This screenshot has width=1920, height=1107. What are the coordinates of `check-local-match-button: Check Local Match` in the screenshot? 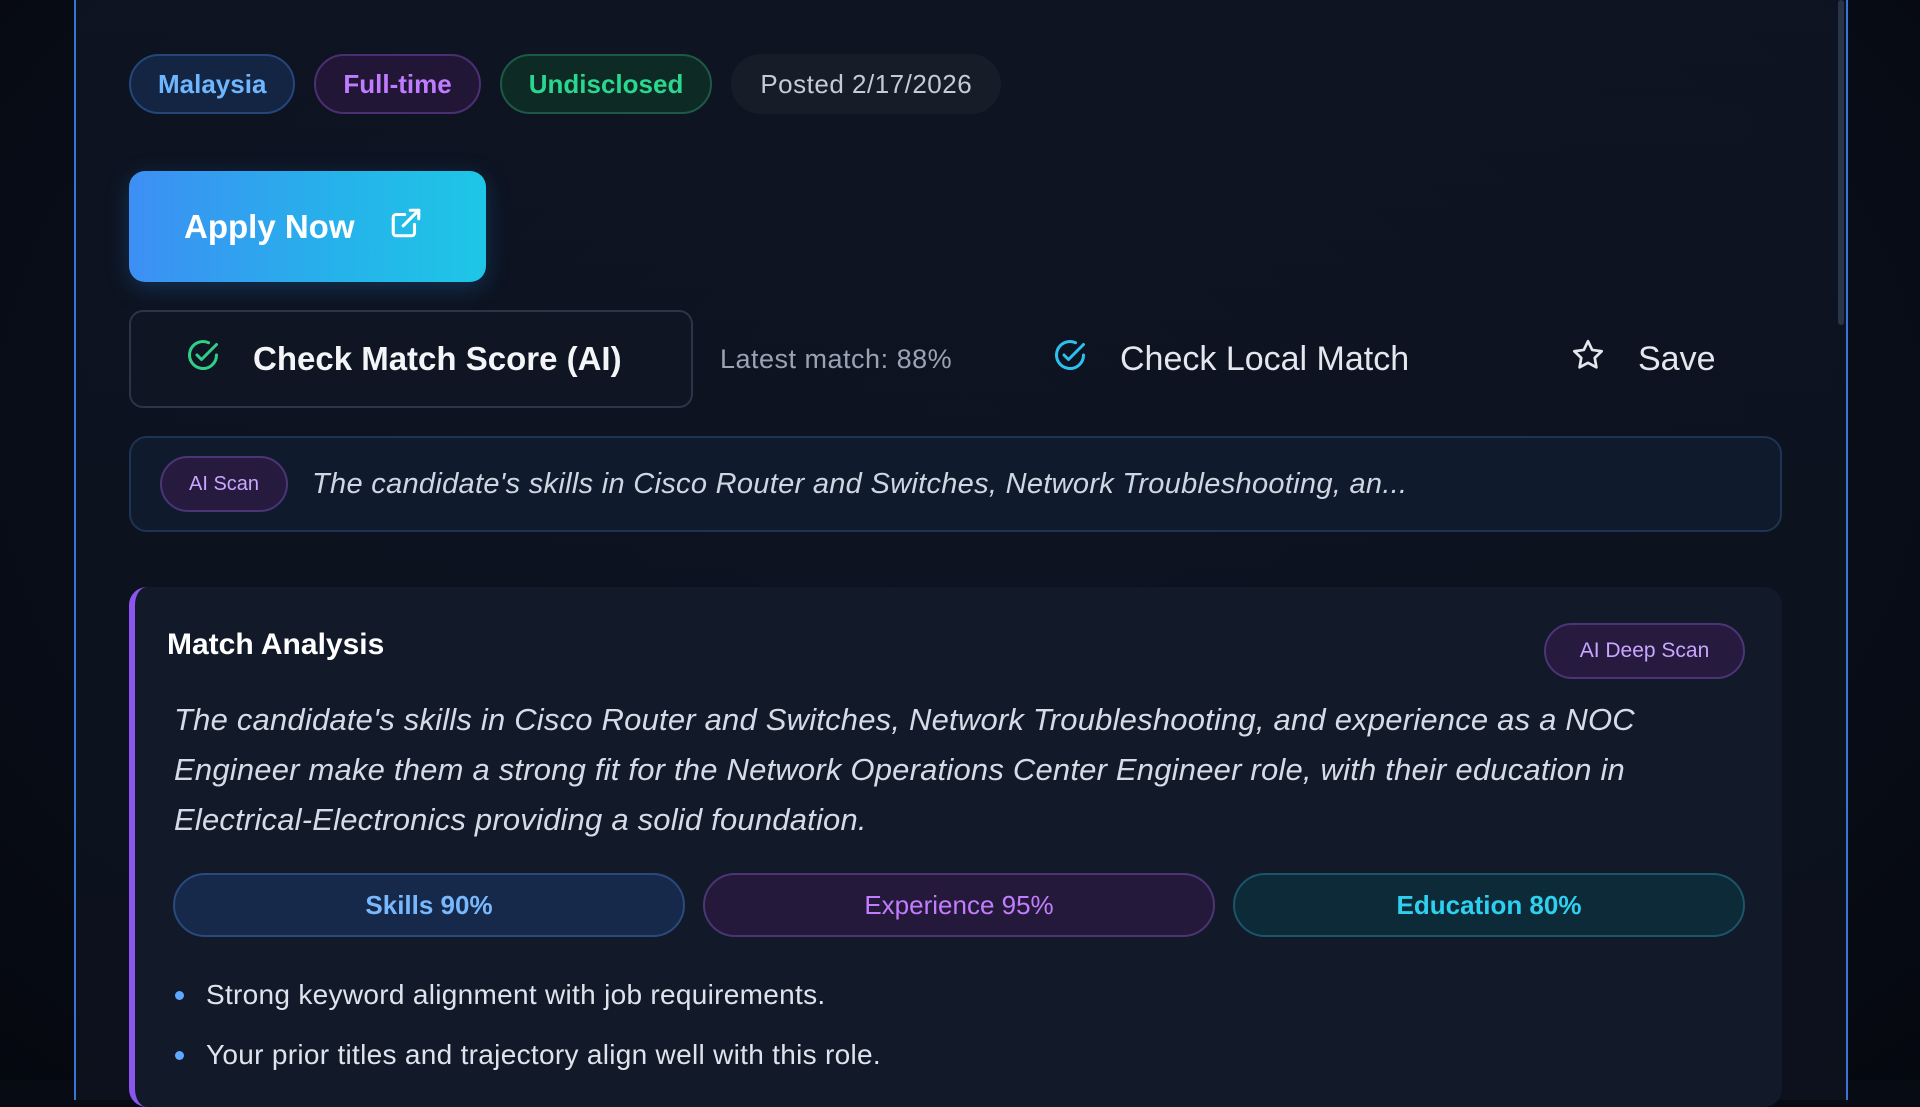 It's located at (1230, 359).